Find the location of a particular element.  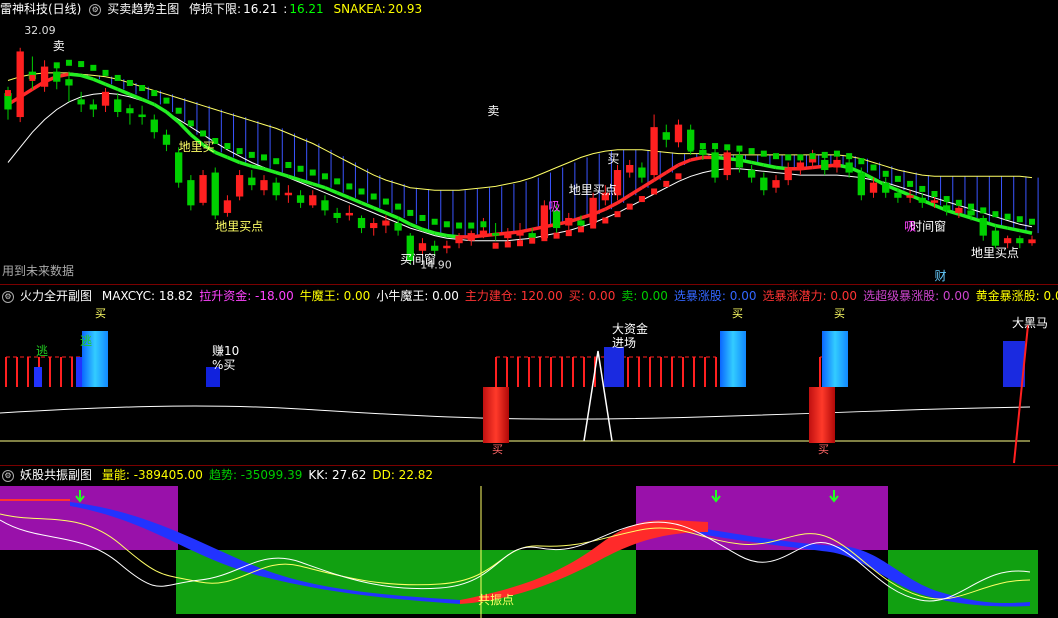

future-data-note: 用到未来数据 is located at coordinates (38, 271).